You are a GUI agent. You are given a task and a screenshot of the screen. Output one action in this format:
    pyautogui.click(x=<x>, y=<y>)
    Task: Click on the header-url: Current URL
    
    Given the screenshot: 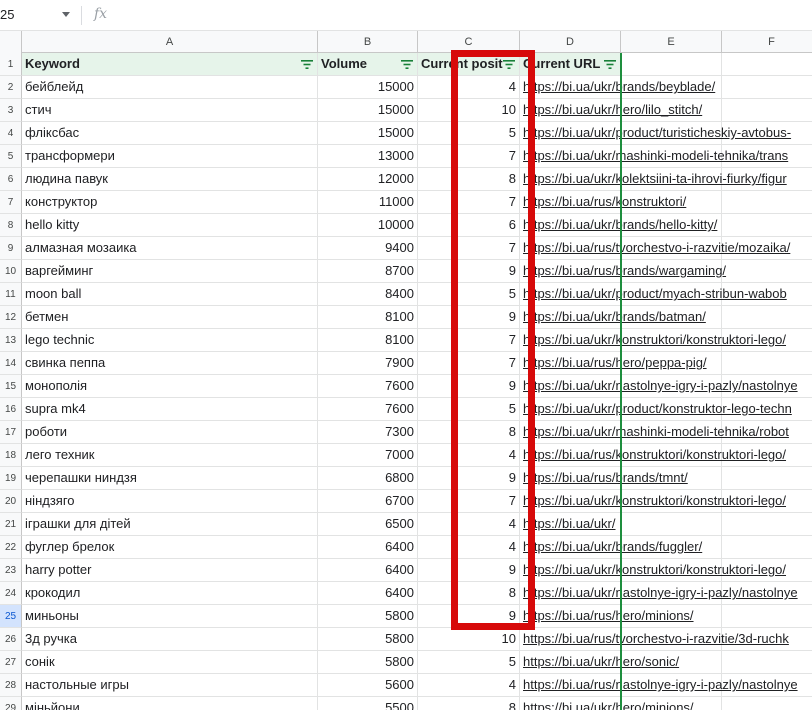 What is the action you would take?
    pyautogui.click(x=570, y=64)
    